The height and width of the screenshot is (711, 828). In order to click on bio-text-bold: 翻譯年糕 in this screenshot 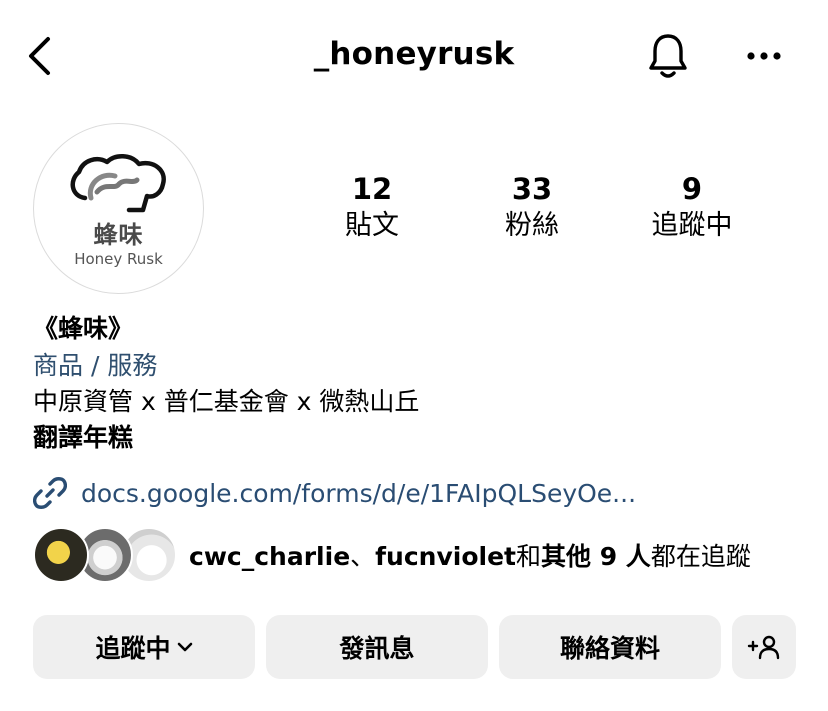, I will do `click(83, 437)`.